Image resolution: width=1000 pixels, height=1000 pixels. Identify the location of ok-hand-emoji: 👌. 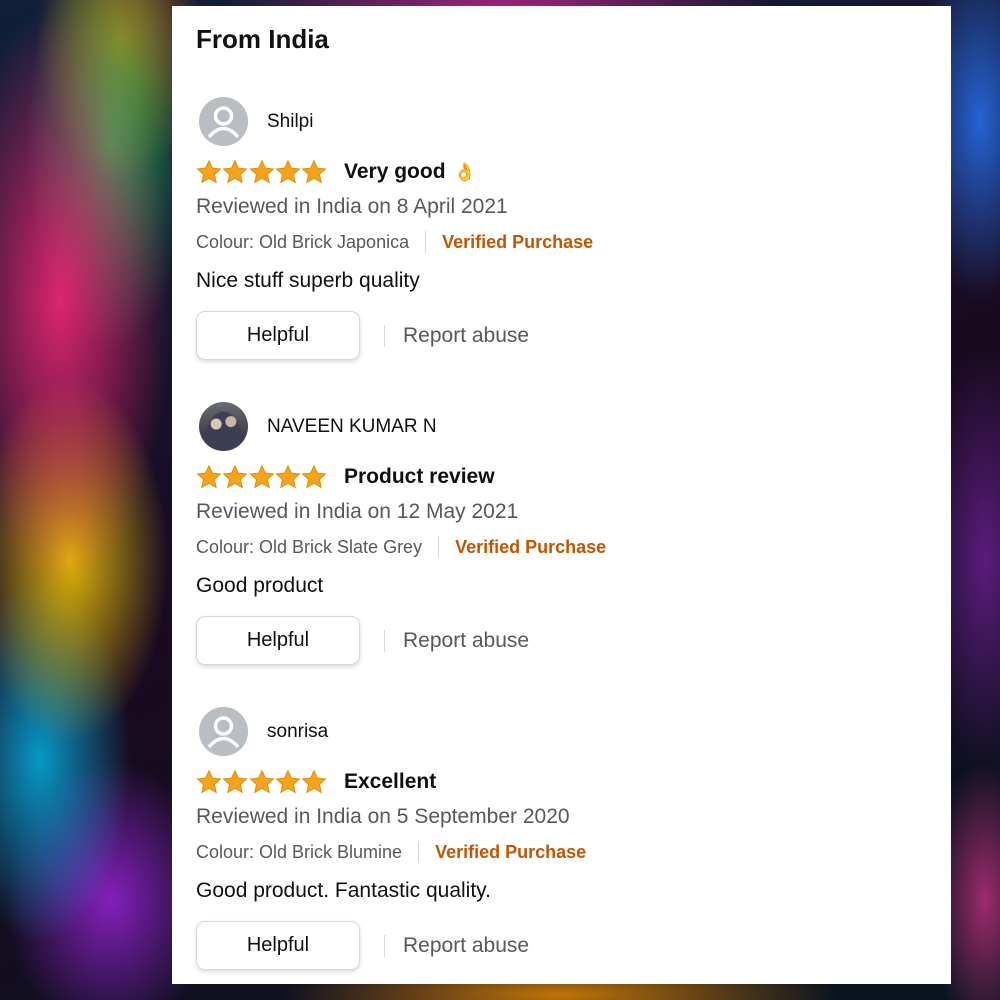
(464, 172).